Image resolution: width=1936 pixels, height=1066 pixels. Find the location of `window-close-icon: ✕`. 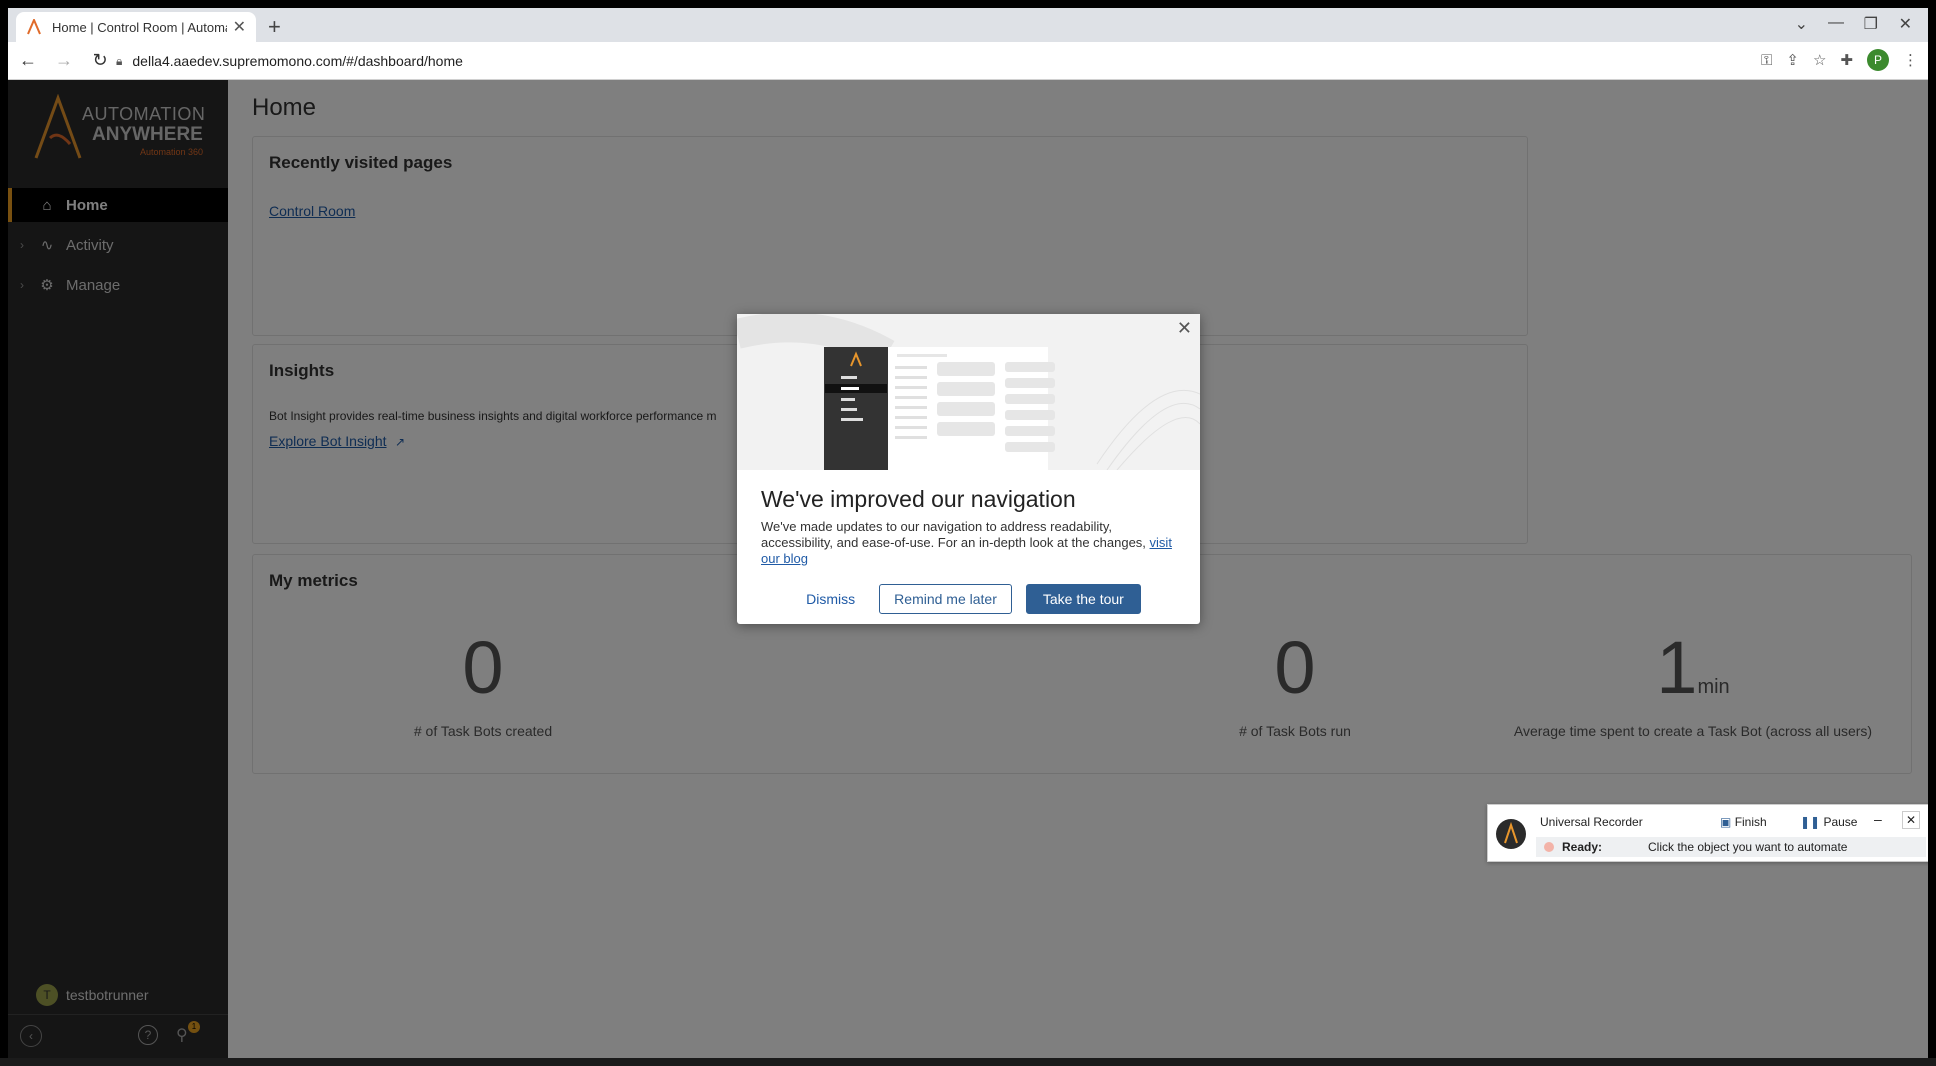

window-close-icon: ✕ is located at coordinates (1905, 24).